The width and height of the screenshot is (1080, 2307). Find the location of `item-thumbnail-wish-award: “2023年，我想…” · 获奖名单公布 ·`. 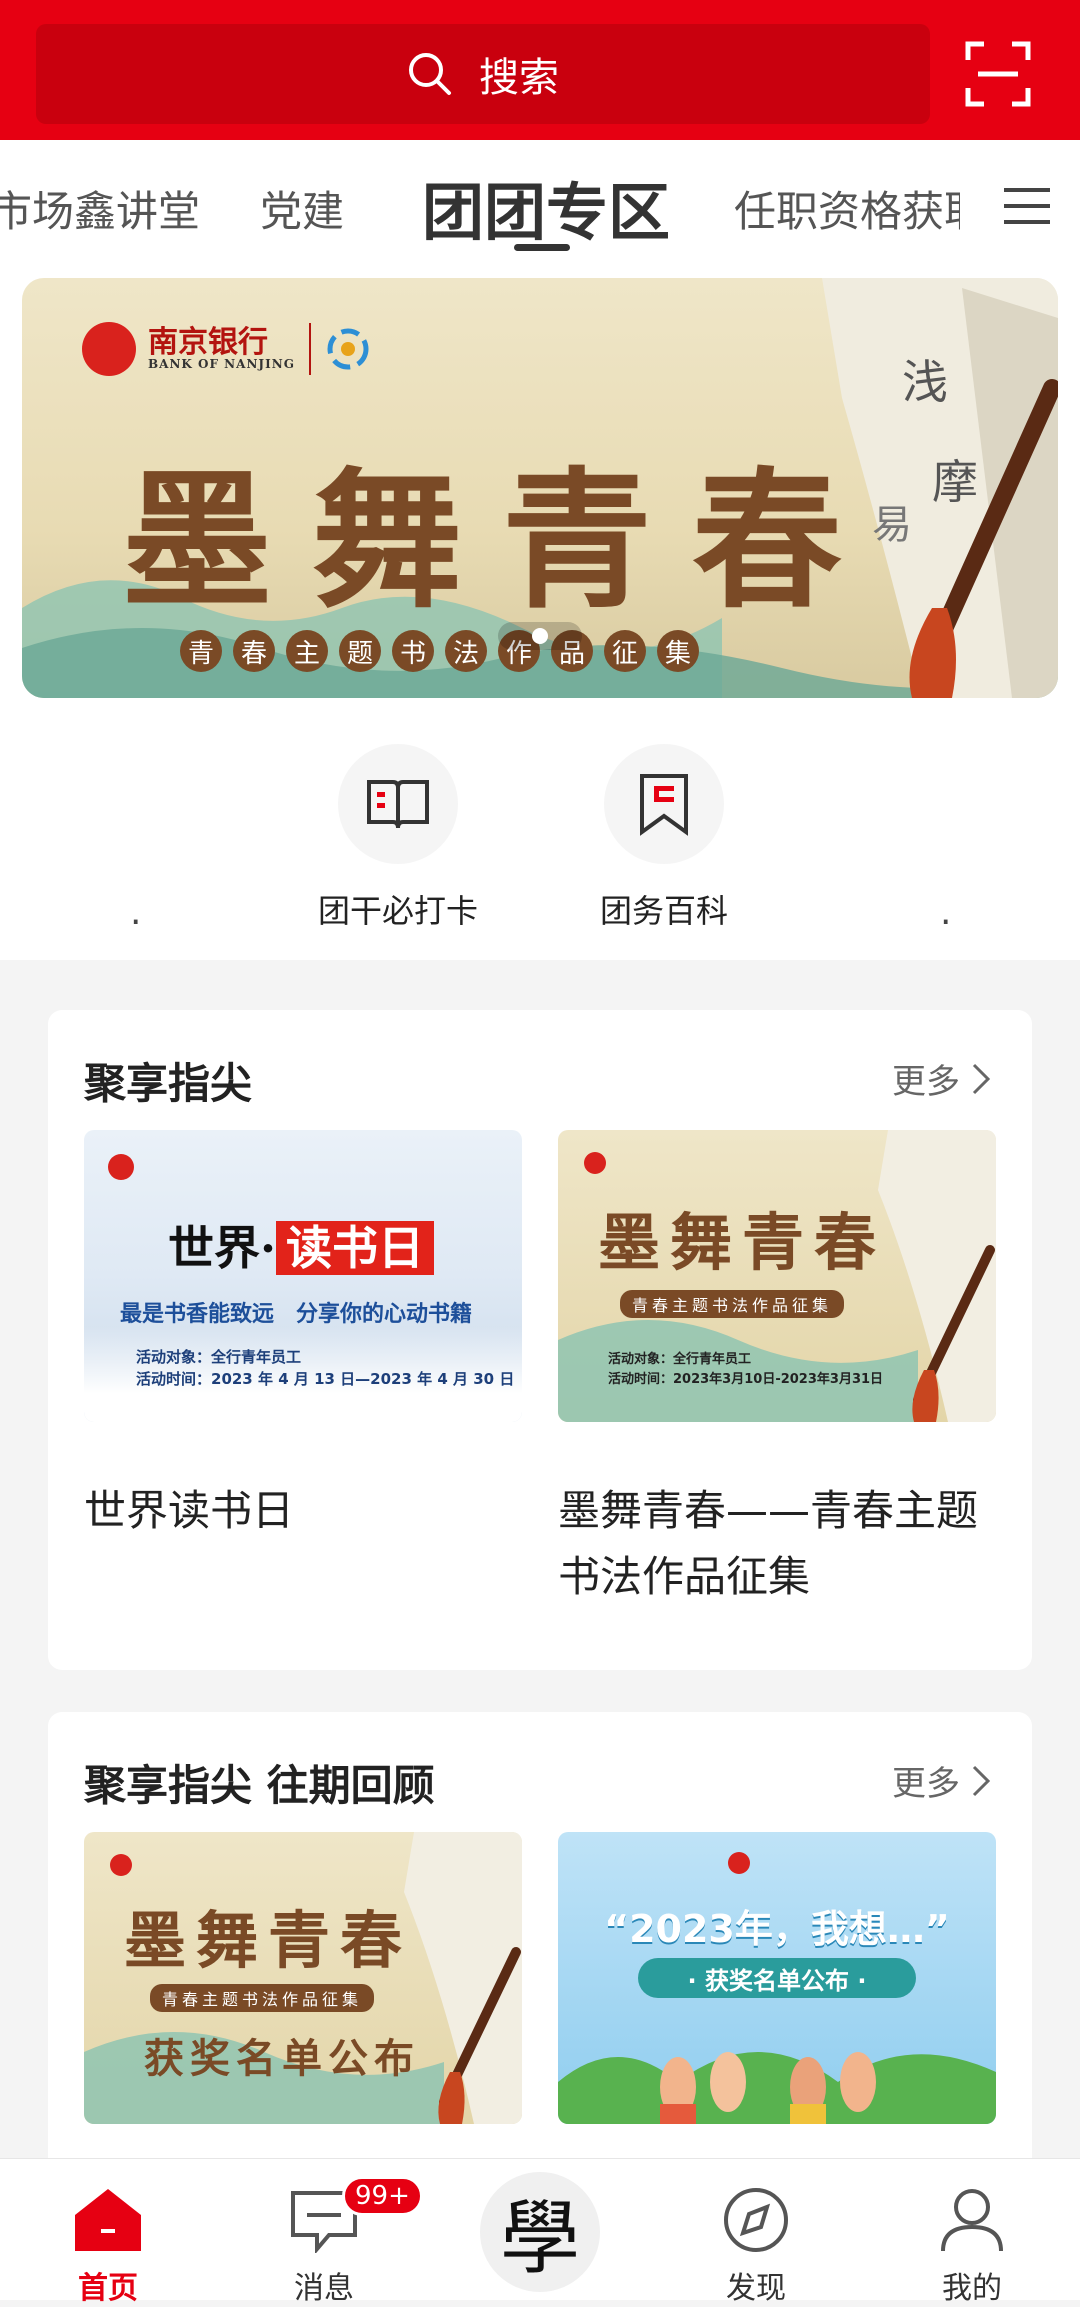

item-thumbnail-wish-award: “2023年，我想…” · 获奖名单公布 · is located at coordinates (777, 1978).